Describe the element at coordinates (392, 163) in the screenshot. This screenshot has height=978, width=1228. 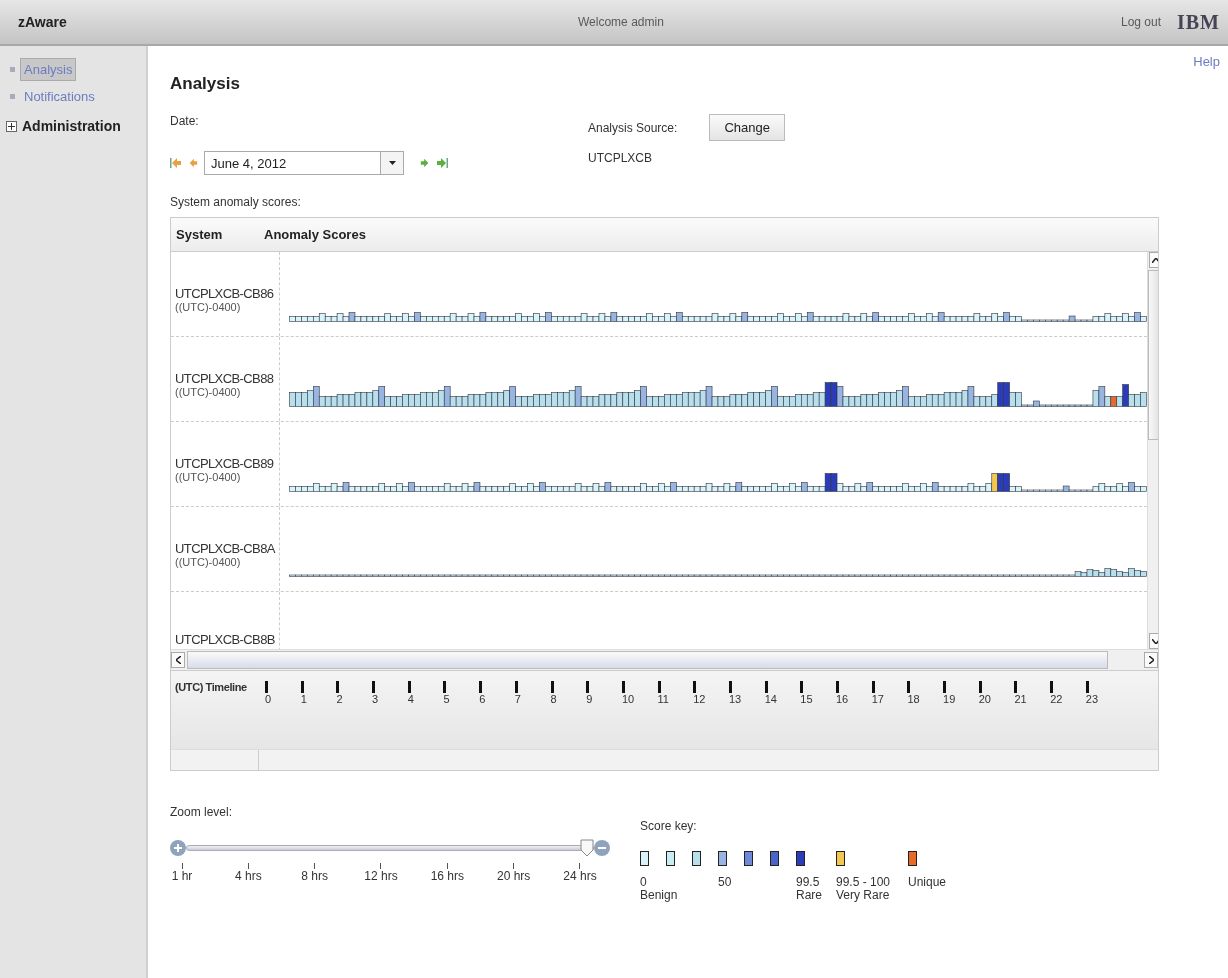
I see `caret-icon` at that location.